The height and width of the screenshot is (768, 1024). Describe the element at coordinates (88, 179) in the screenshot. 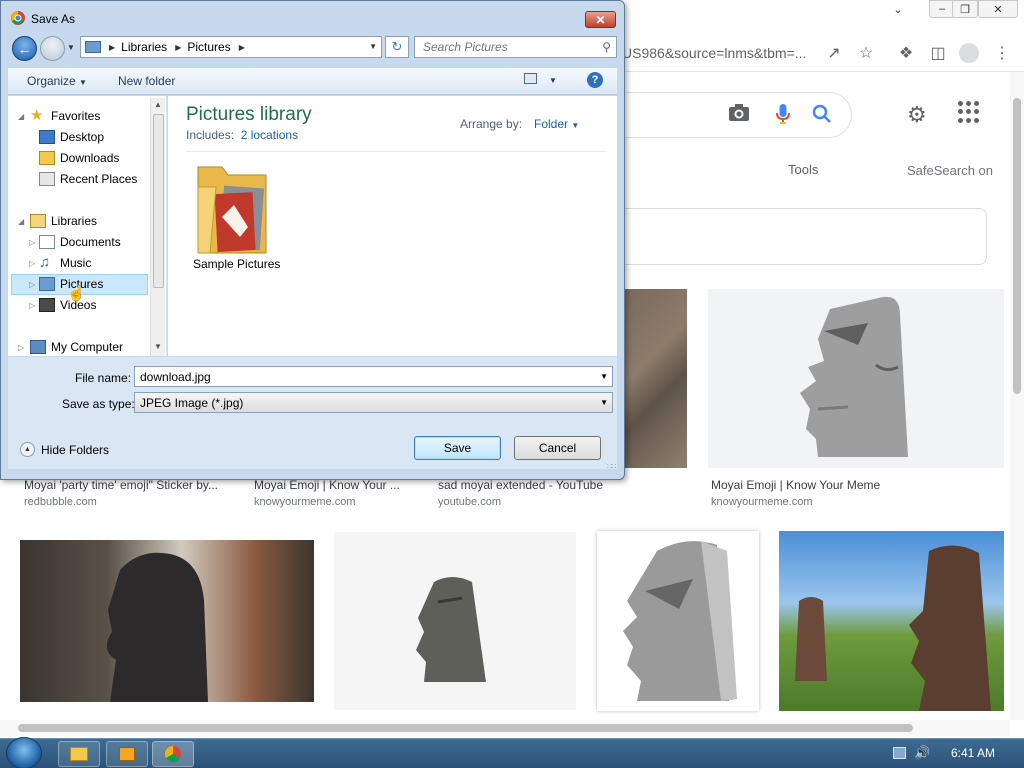

I see `tree-recent-places: Recent Places` at that location.